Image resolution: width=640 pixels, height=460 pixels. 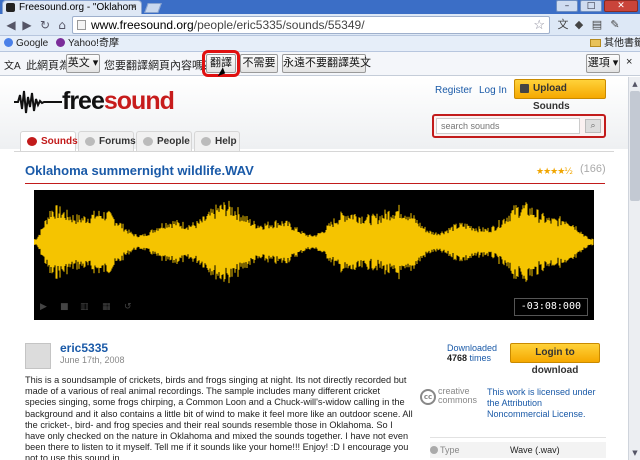 What do you see at coordinates (130, 307) in the screenshot?
I see `loop-icon: ↺` at bounding box center [130, 307].